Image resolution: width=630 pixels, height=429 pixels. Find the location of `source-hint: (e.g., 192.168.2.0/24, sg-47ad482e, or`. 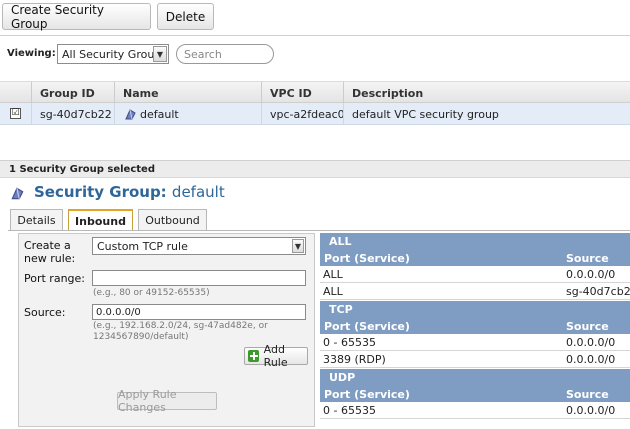

source-hint: (e.g., 192.168.2.0/24, sg-47ad482e, or is located at coordinates (180, 326).